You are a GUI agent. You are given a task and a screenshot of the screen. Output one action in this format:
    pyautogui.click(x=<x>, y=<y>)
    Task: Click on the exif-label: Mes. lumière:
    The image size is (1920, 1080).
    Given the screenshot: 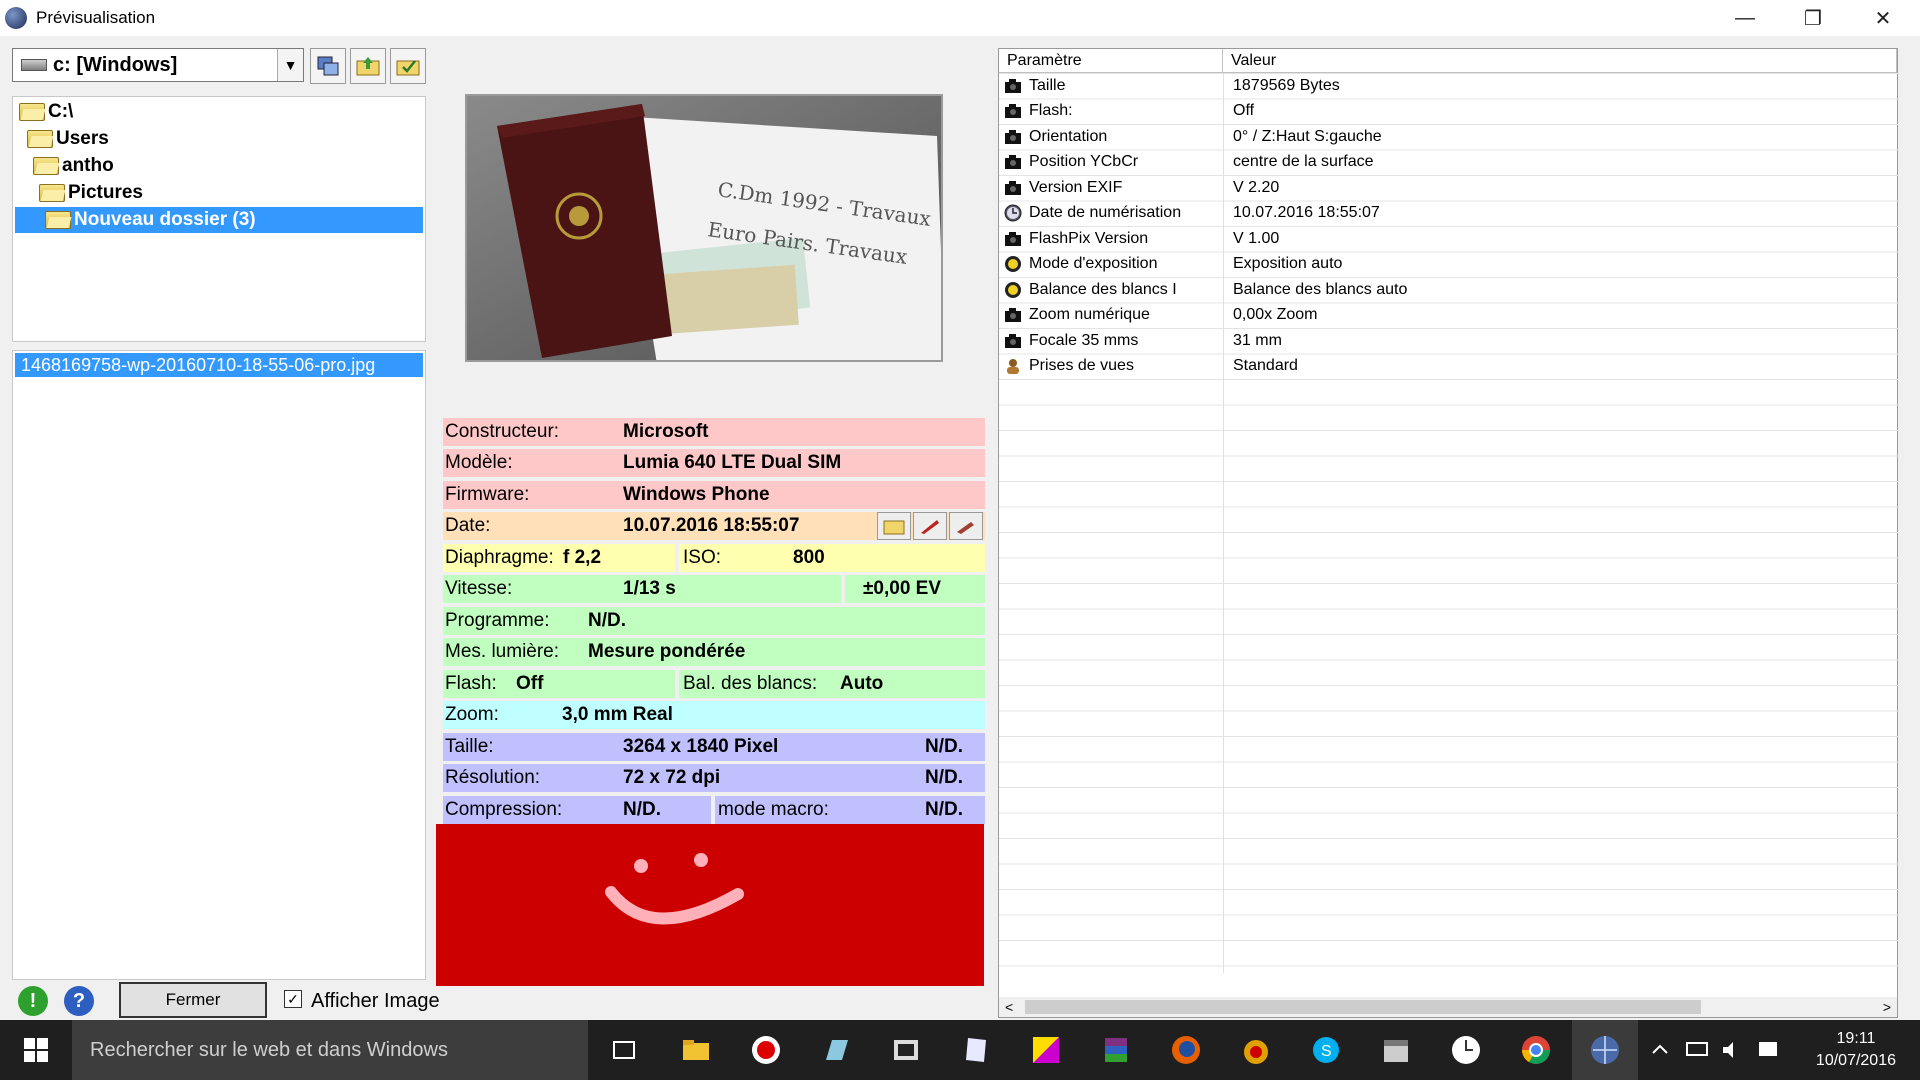 What is the action you would take?
    pyautogui.click(x=502, y=651)
    